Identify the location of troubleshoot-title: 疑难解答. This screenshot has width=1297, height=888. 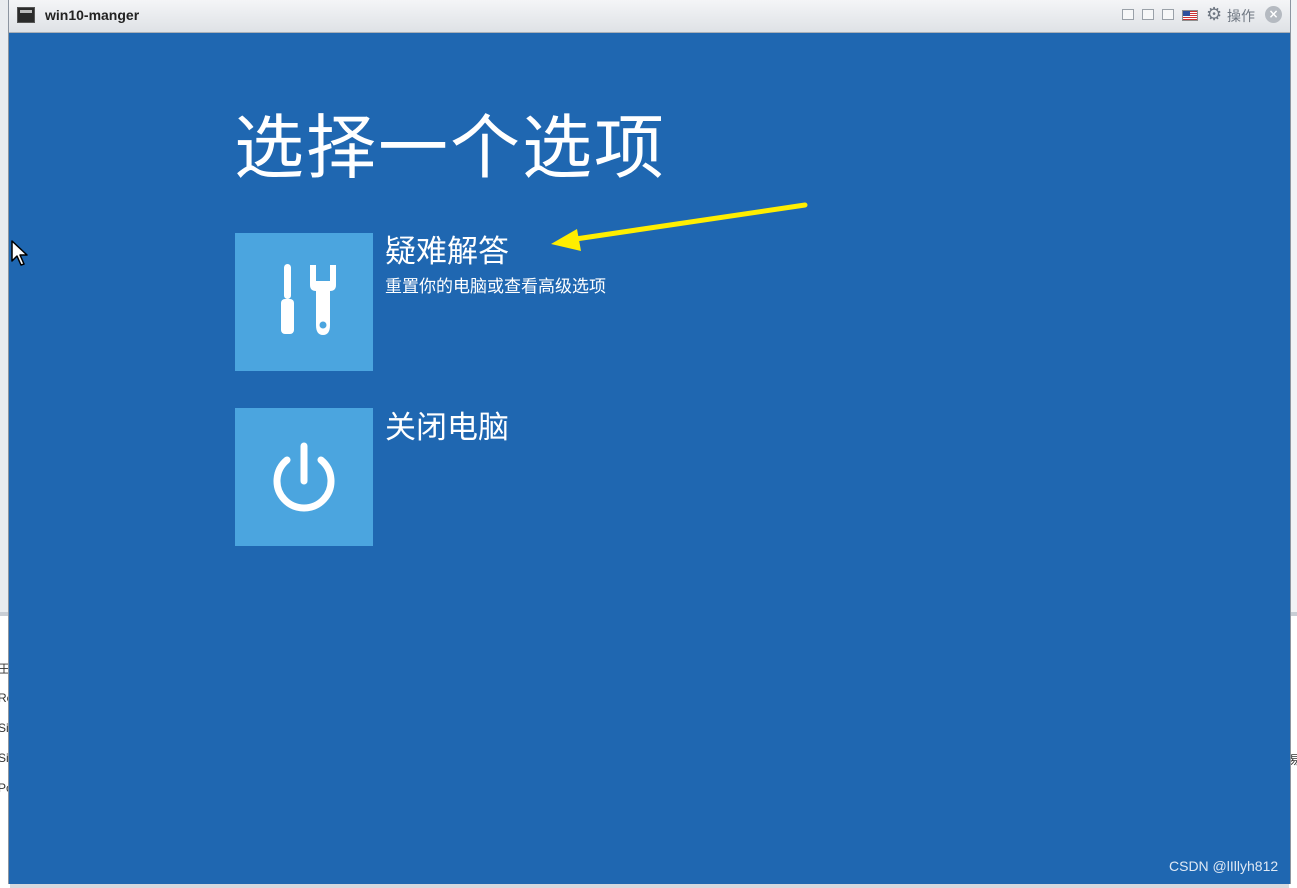
(447, 248).